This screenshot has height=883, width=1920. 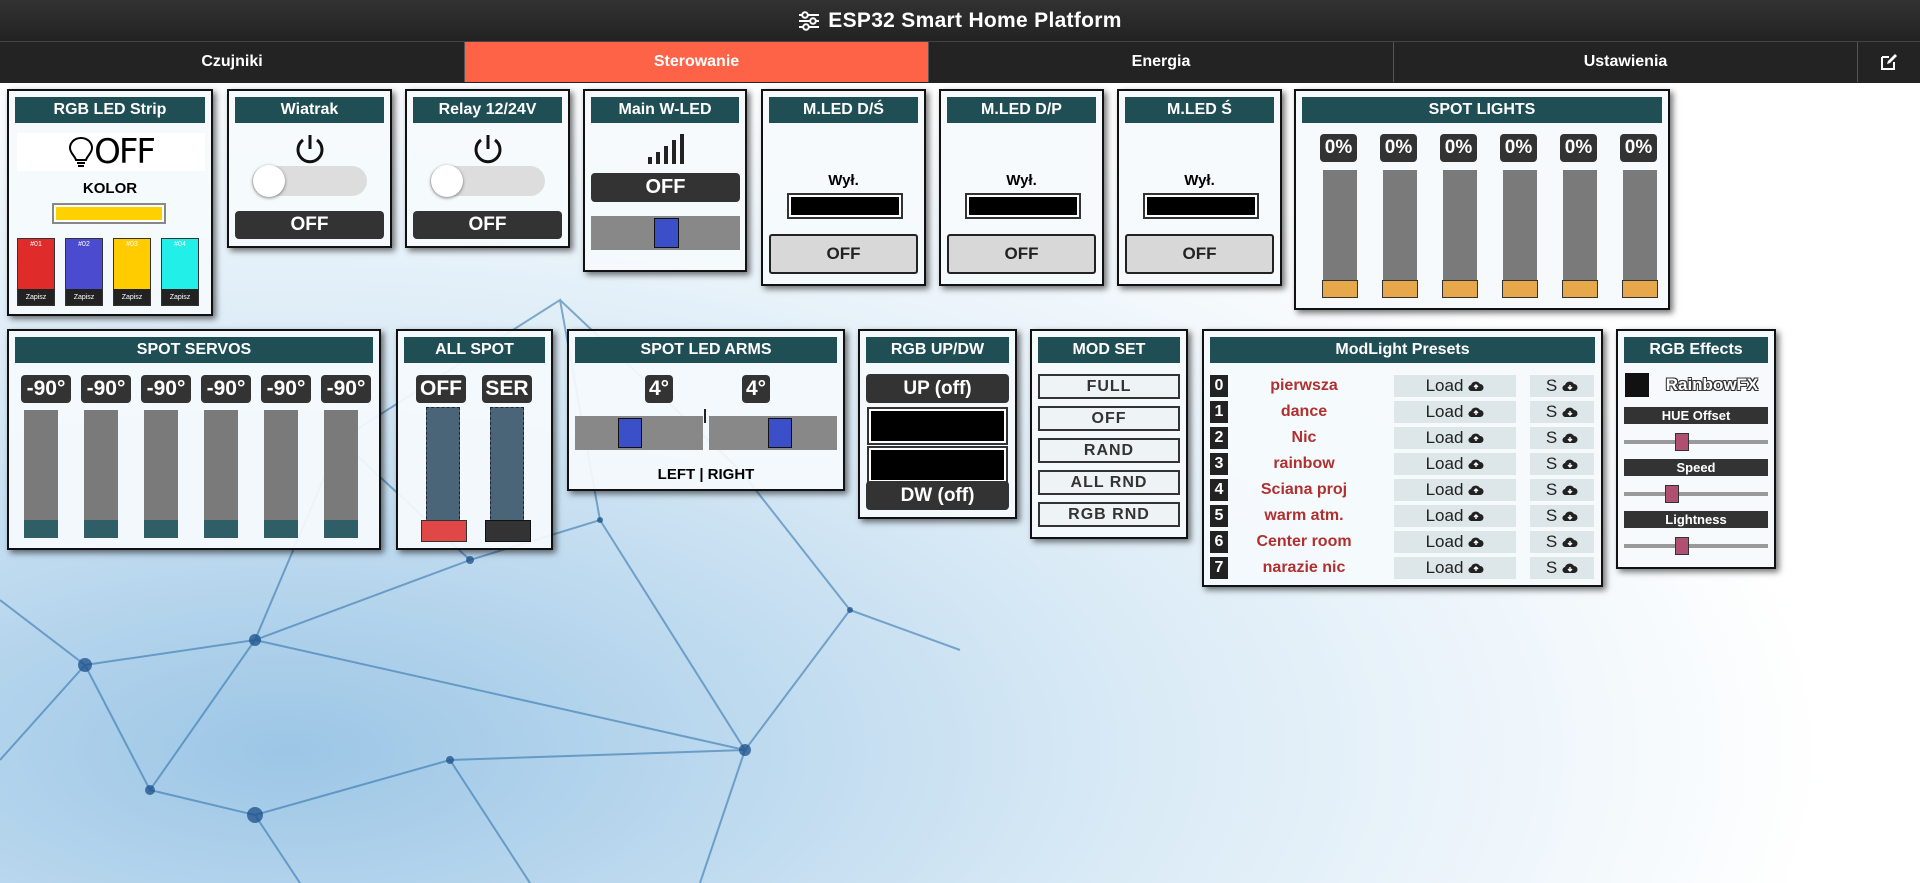 I want to click on cloud-download-icon, so click(x=1567, y=438).